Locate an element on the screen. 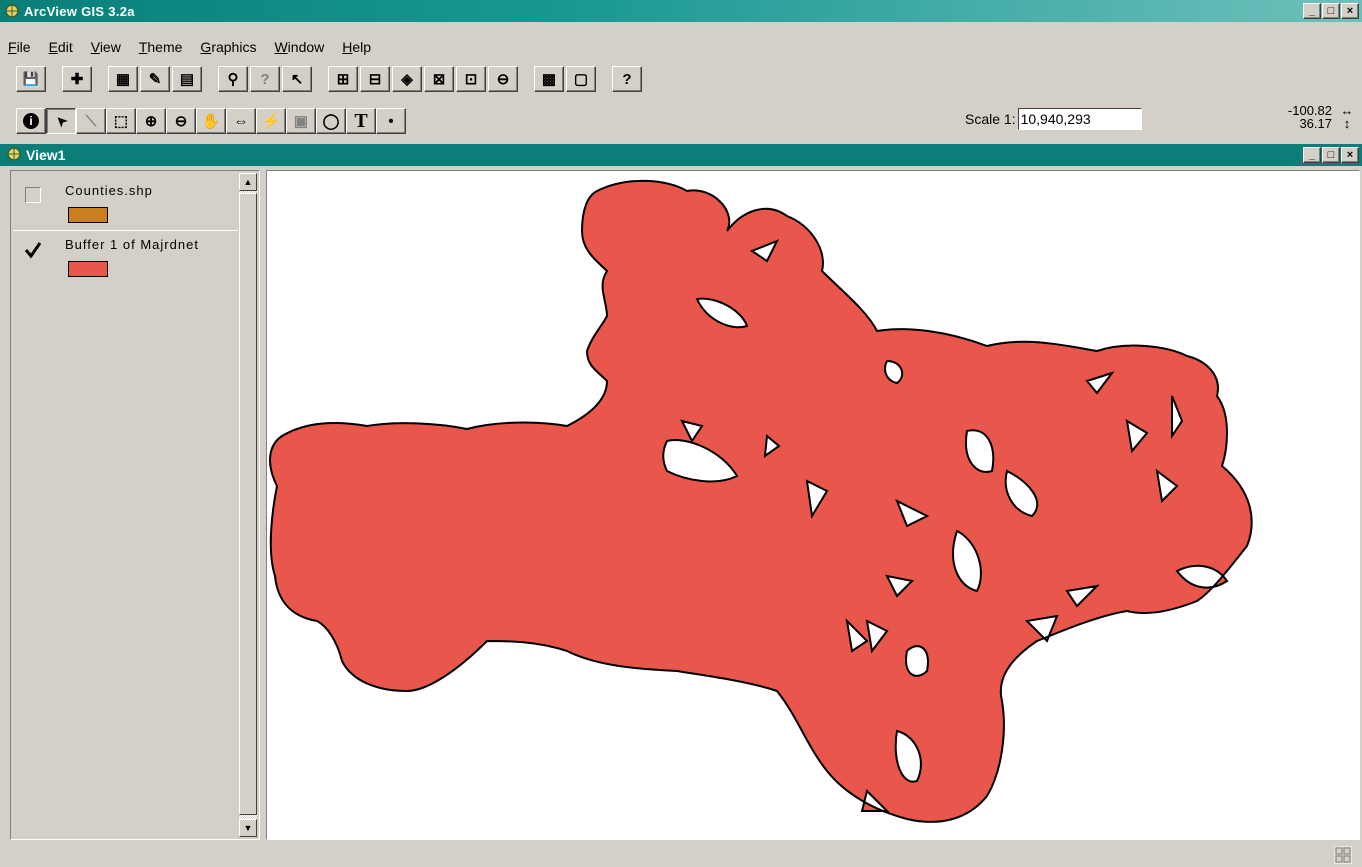 This screenshot has width=1362, height=867. identify-tool: i is located at coordinates (31, 121).